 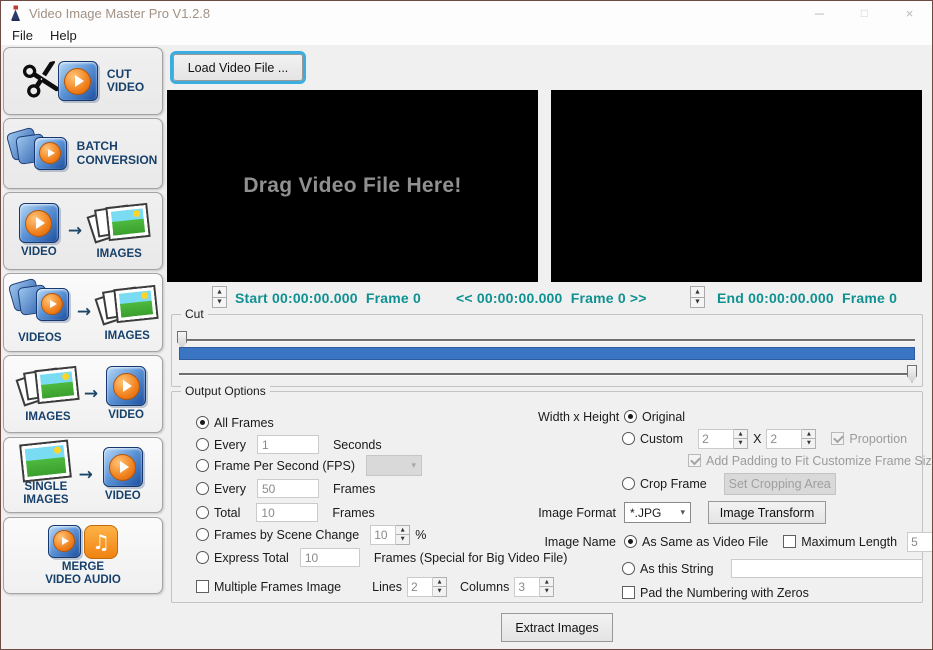 What do you see at coordinates (83, 573) in the screenshot?
I see `sidebar-item-label: MERGE VIDEO AUDIO` at bounding box center [83, 573].